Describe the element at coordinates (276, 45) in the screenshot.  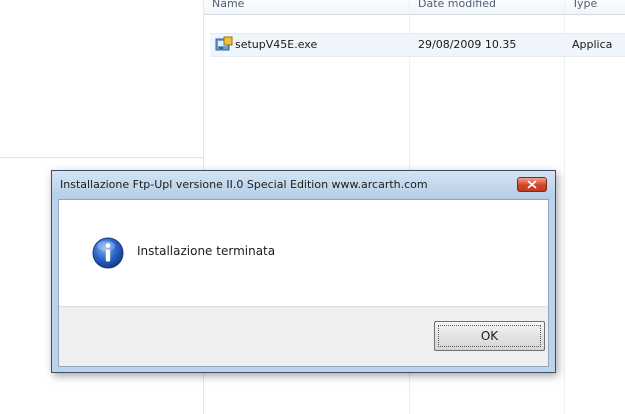
I see `file-name: setupV45E.exe` at that location.